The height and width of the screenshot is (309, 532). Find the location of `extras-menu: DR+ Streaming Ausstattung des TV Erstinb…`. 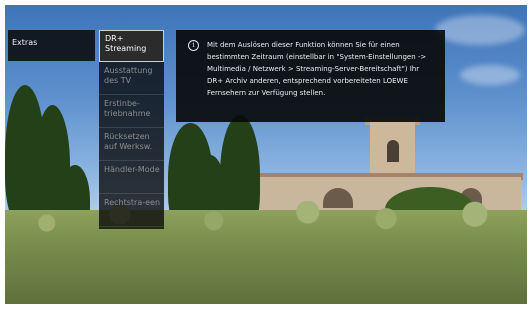

extras-menu: DR+ Streaming Ausstattung des TV Erstinb… is located at coordinates (131, 129).